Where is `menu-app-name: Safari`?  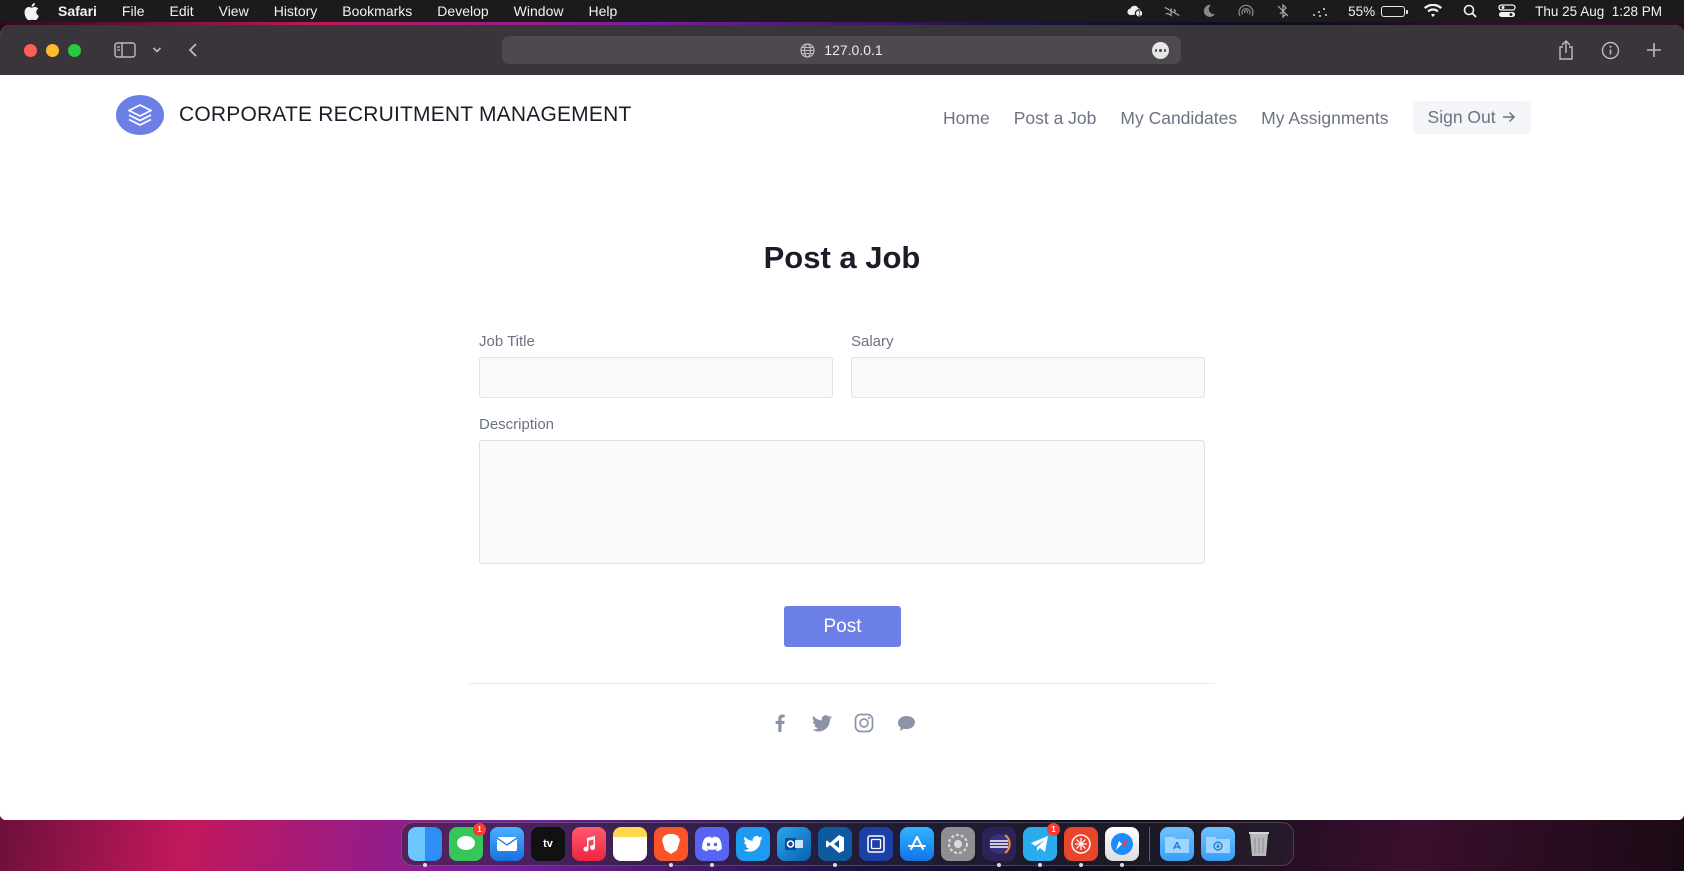 menu-app-name: Safari is located at coordinates (77, 11).